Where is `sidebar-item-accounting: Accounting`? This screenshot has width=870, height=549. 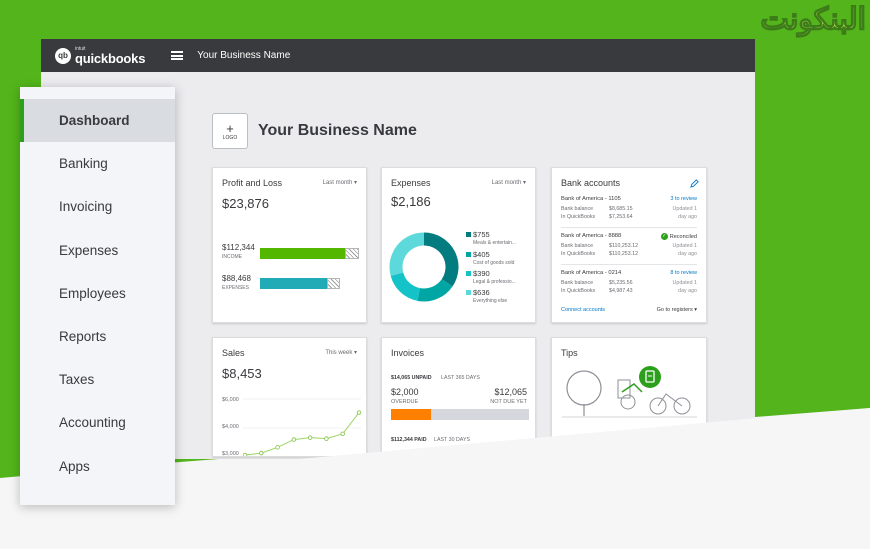 sidebar-item-accounting: Accounting is located at coordinates (97, 422).